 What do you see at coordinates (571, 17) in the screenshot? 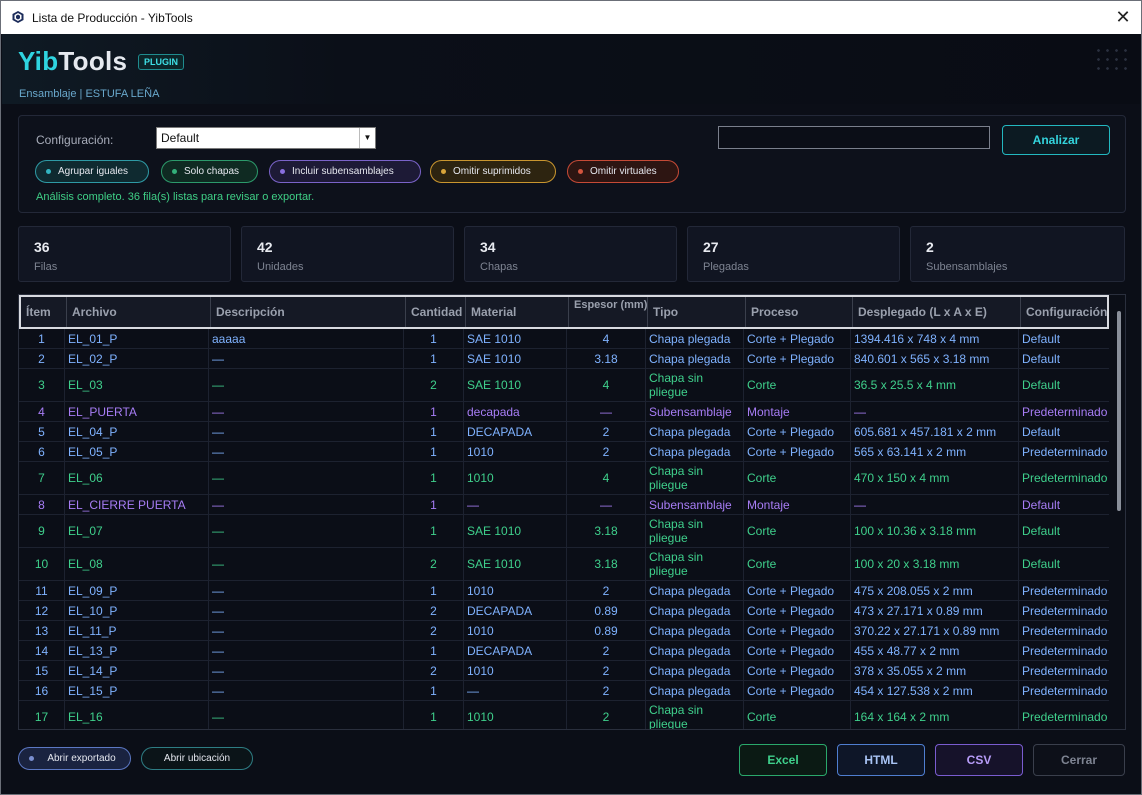
I see `title-bar: Lista de Producción - YibTools ✕` at bounding box center [571, 17].